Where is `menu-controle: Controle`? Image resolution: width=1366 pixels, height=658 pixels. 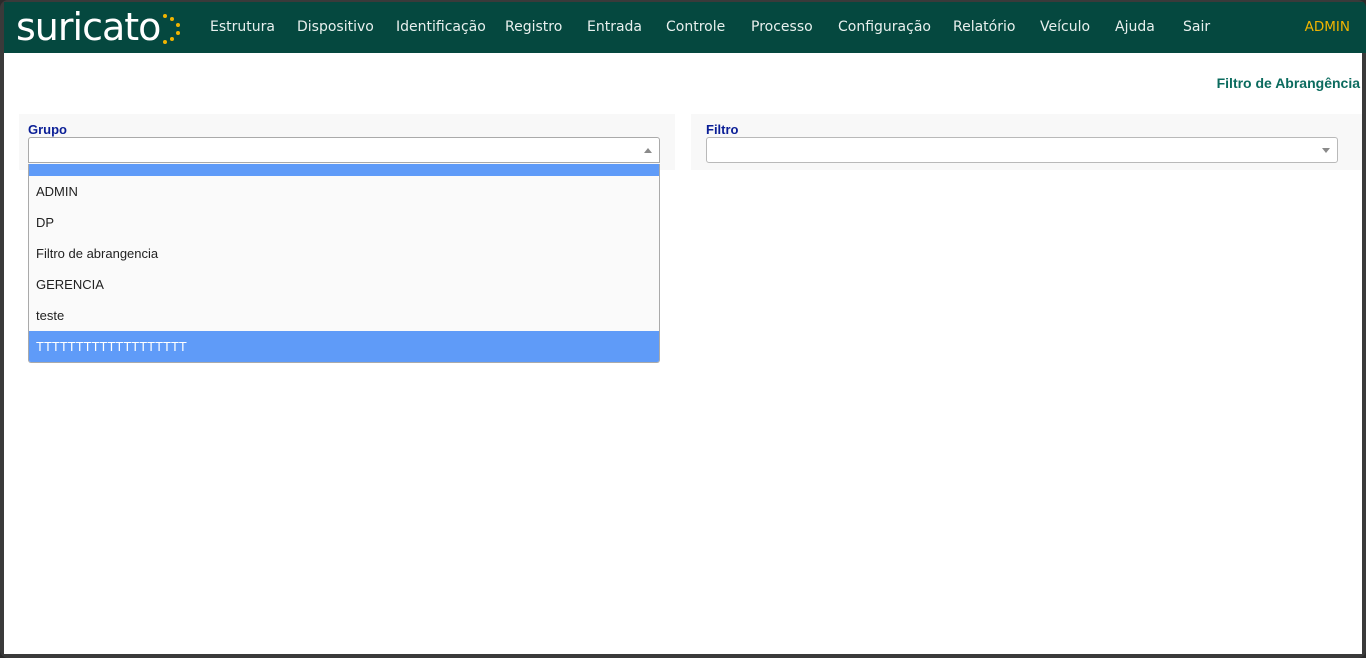 menu-controle: Controle is located at coordinates (695, 27).